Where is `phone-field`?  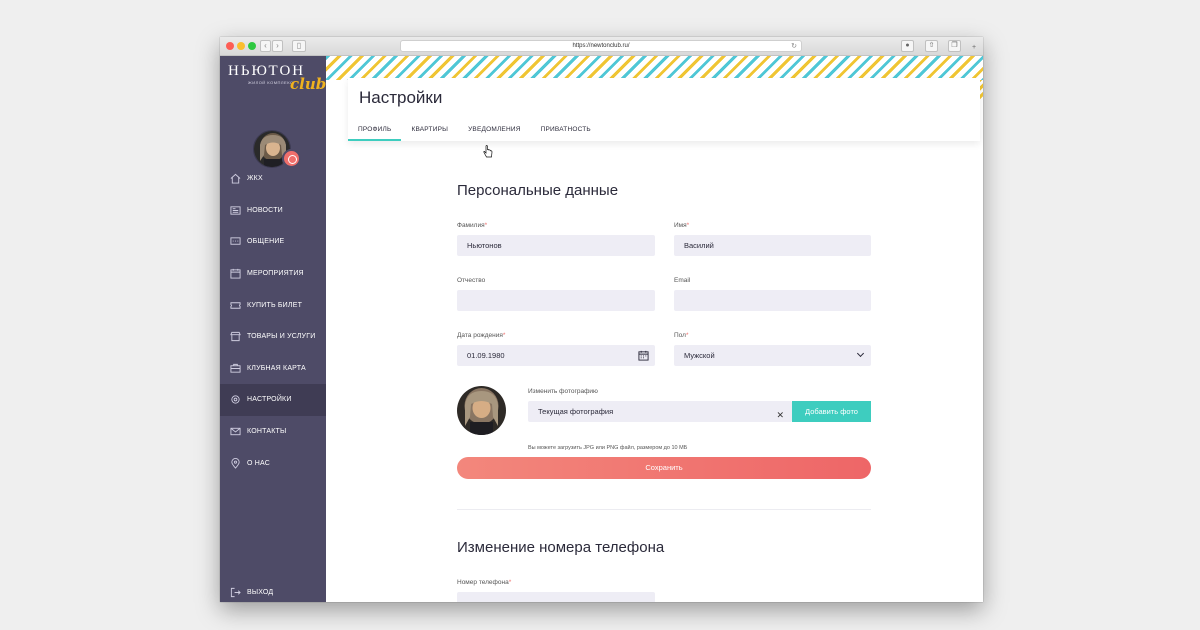 phone-field is located at coordinates (556, 597).